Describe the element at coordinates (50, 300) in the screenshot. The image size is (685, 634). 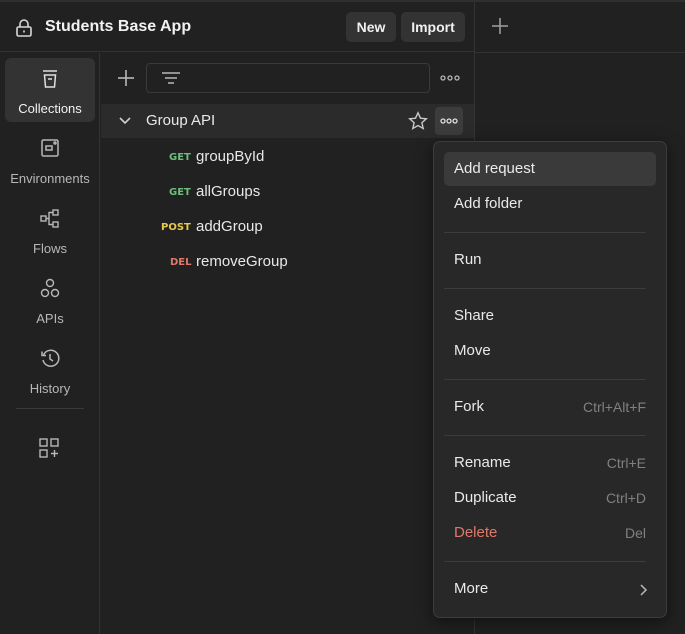
I see `sidebar-item-apis: APIs` at that location.